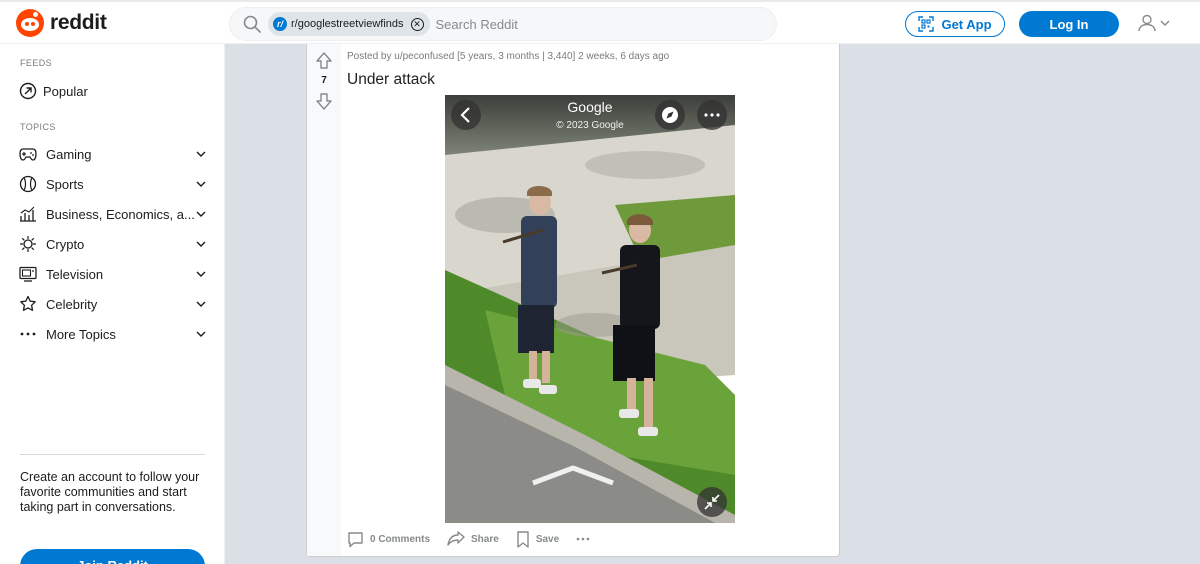 This screenshot has height=564, width=1200. What do you see at coordinates (28, 154) in the screenshot?
I see `gamepad-icon` at bounding box center [28, 154].